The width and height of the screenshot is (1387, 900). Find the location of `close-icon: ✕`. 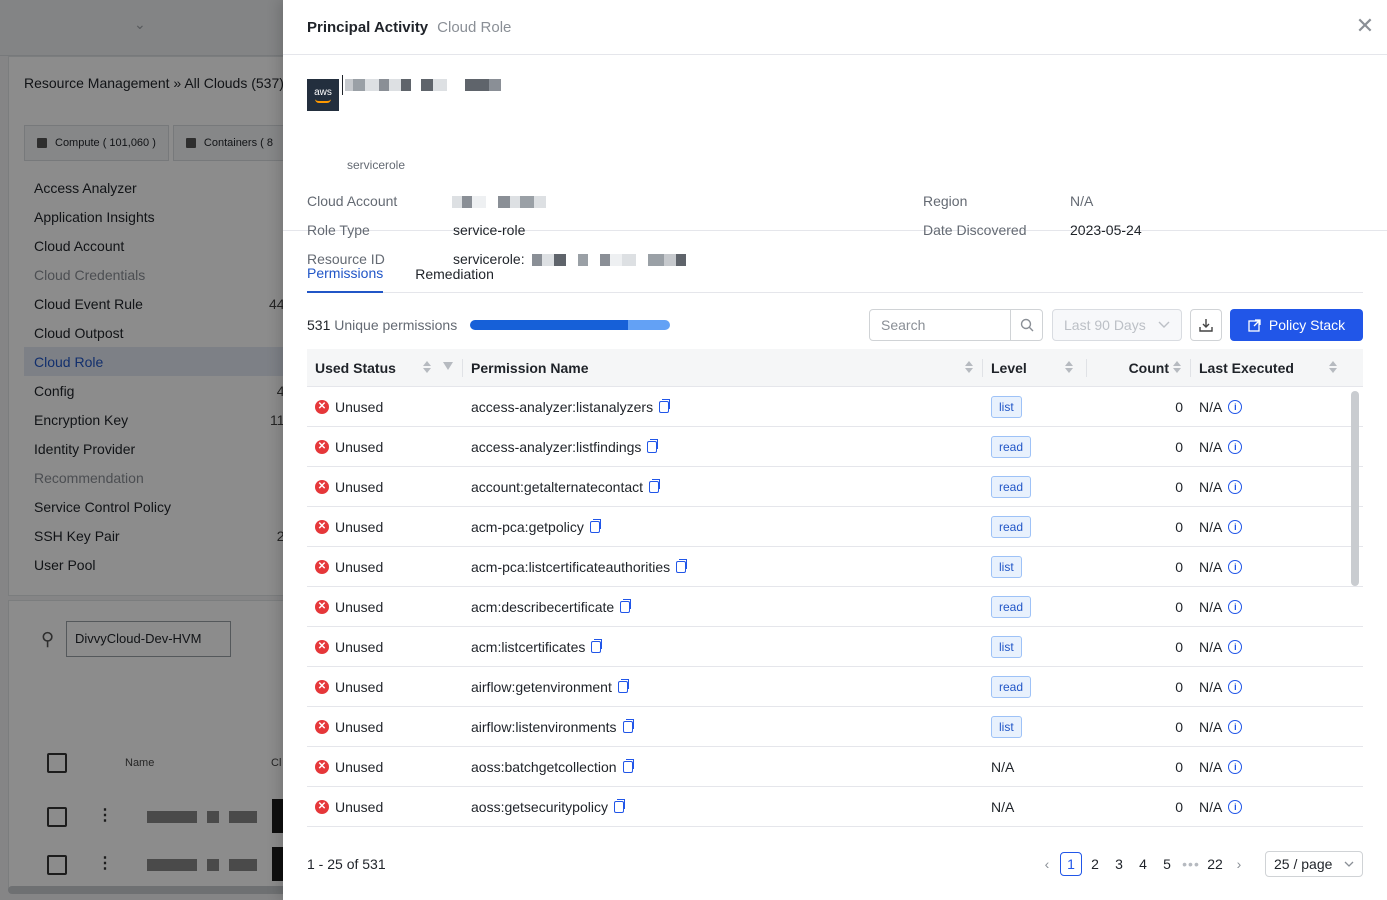

close-icon: ✕ is located at coordinates (1365, 25).